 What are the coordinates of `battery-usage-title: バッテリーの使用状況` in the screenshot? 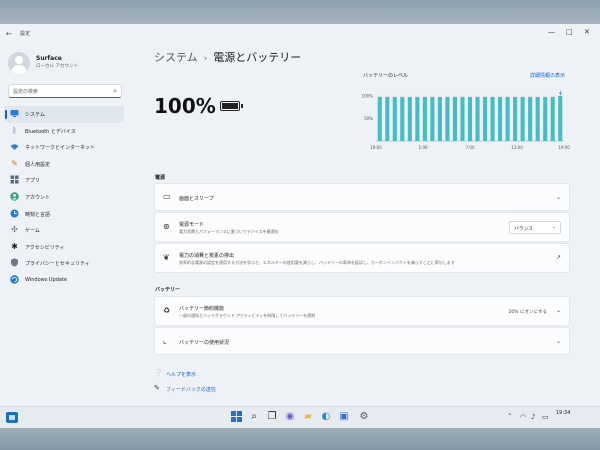 It's located at (204, 343).